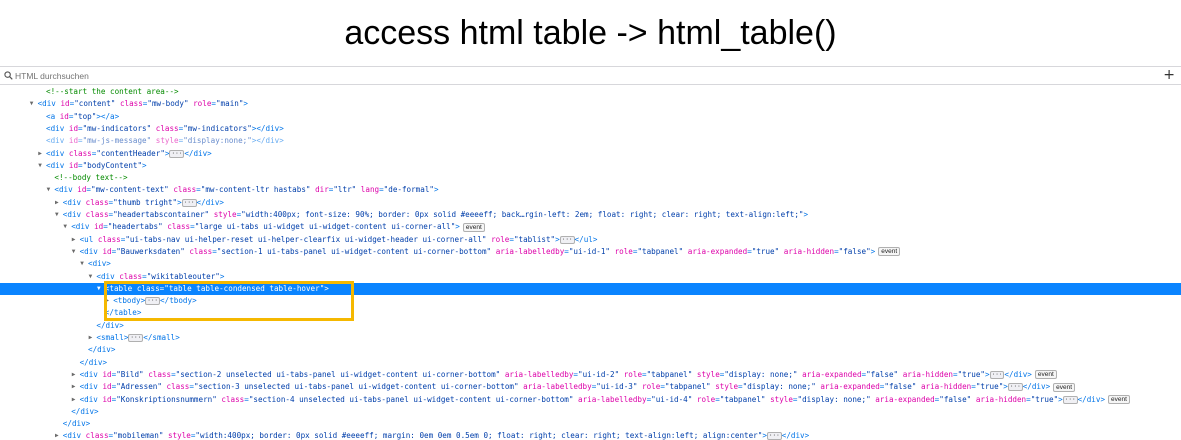 The width and height of the screenshot is (1181, 440). I want to click on tree-node: ▶ <div class="contentHeader"> ··· </div>, so click(590, 154).